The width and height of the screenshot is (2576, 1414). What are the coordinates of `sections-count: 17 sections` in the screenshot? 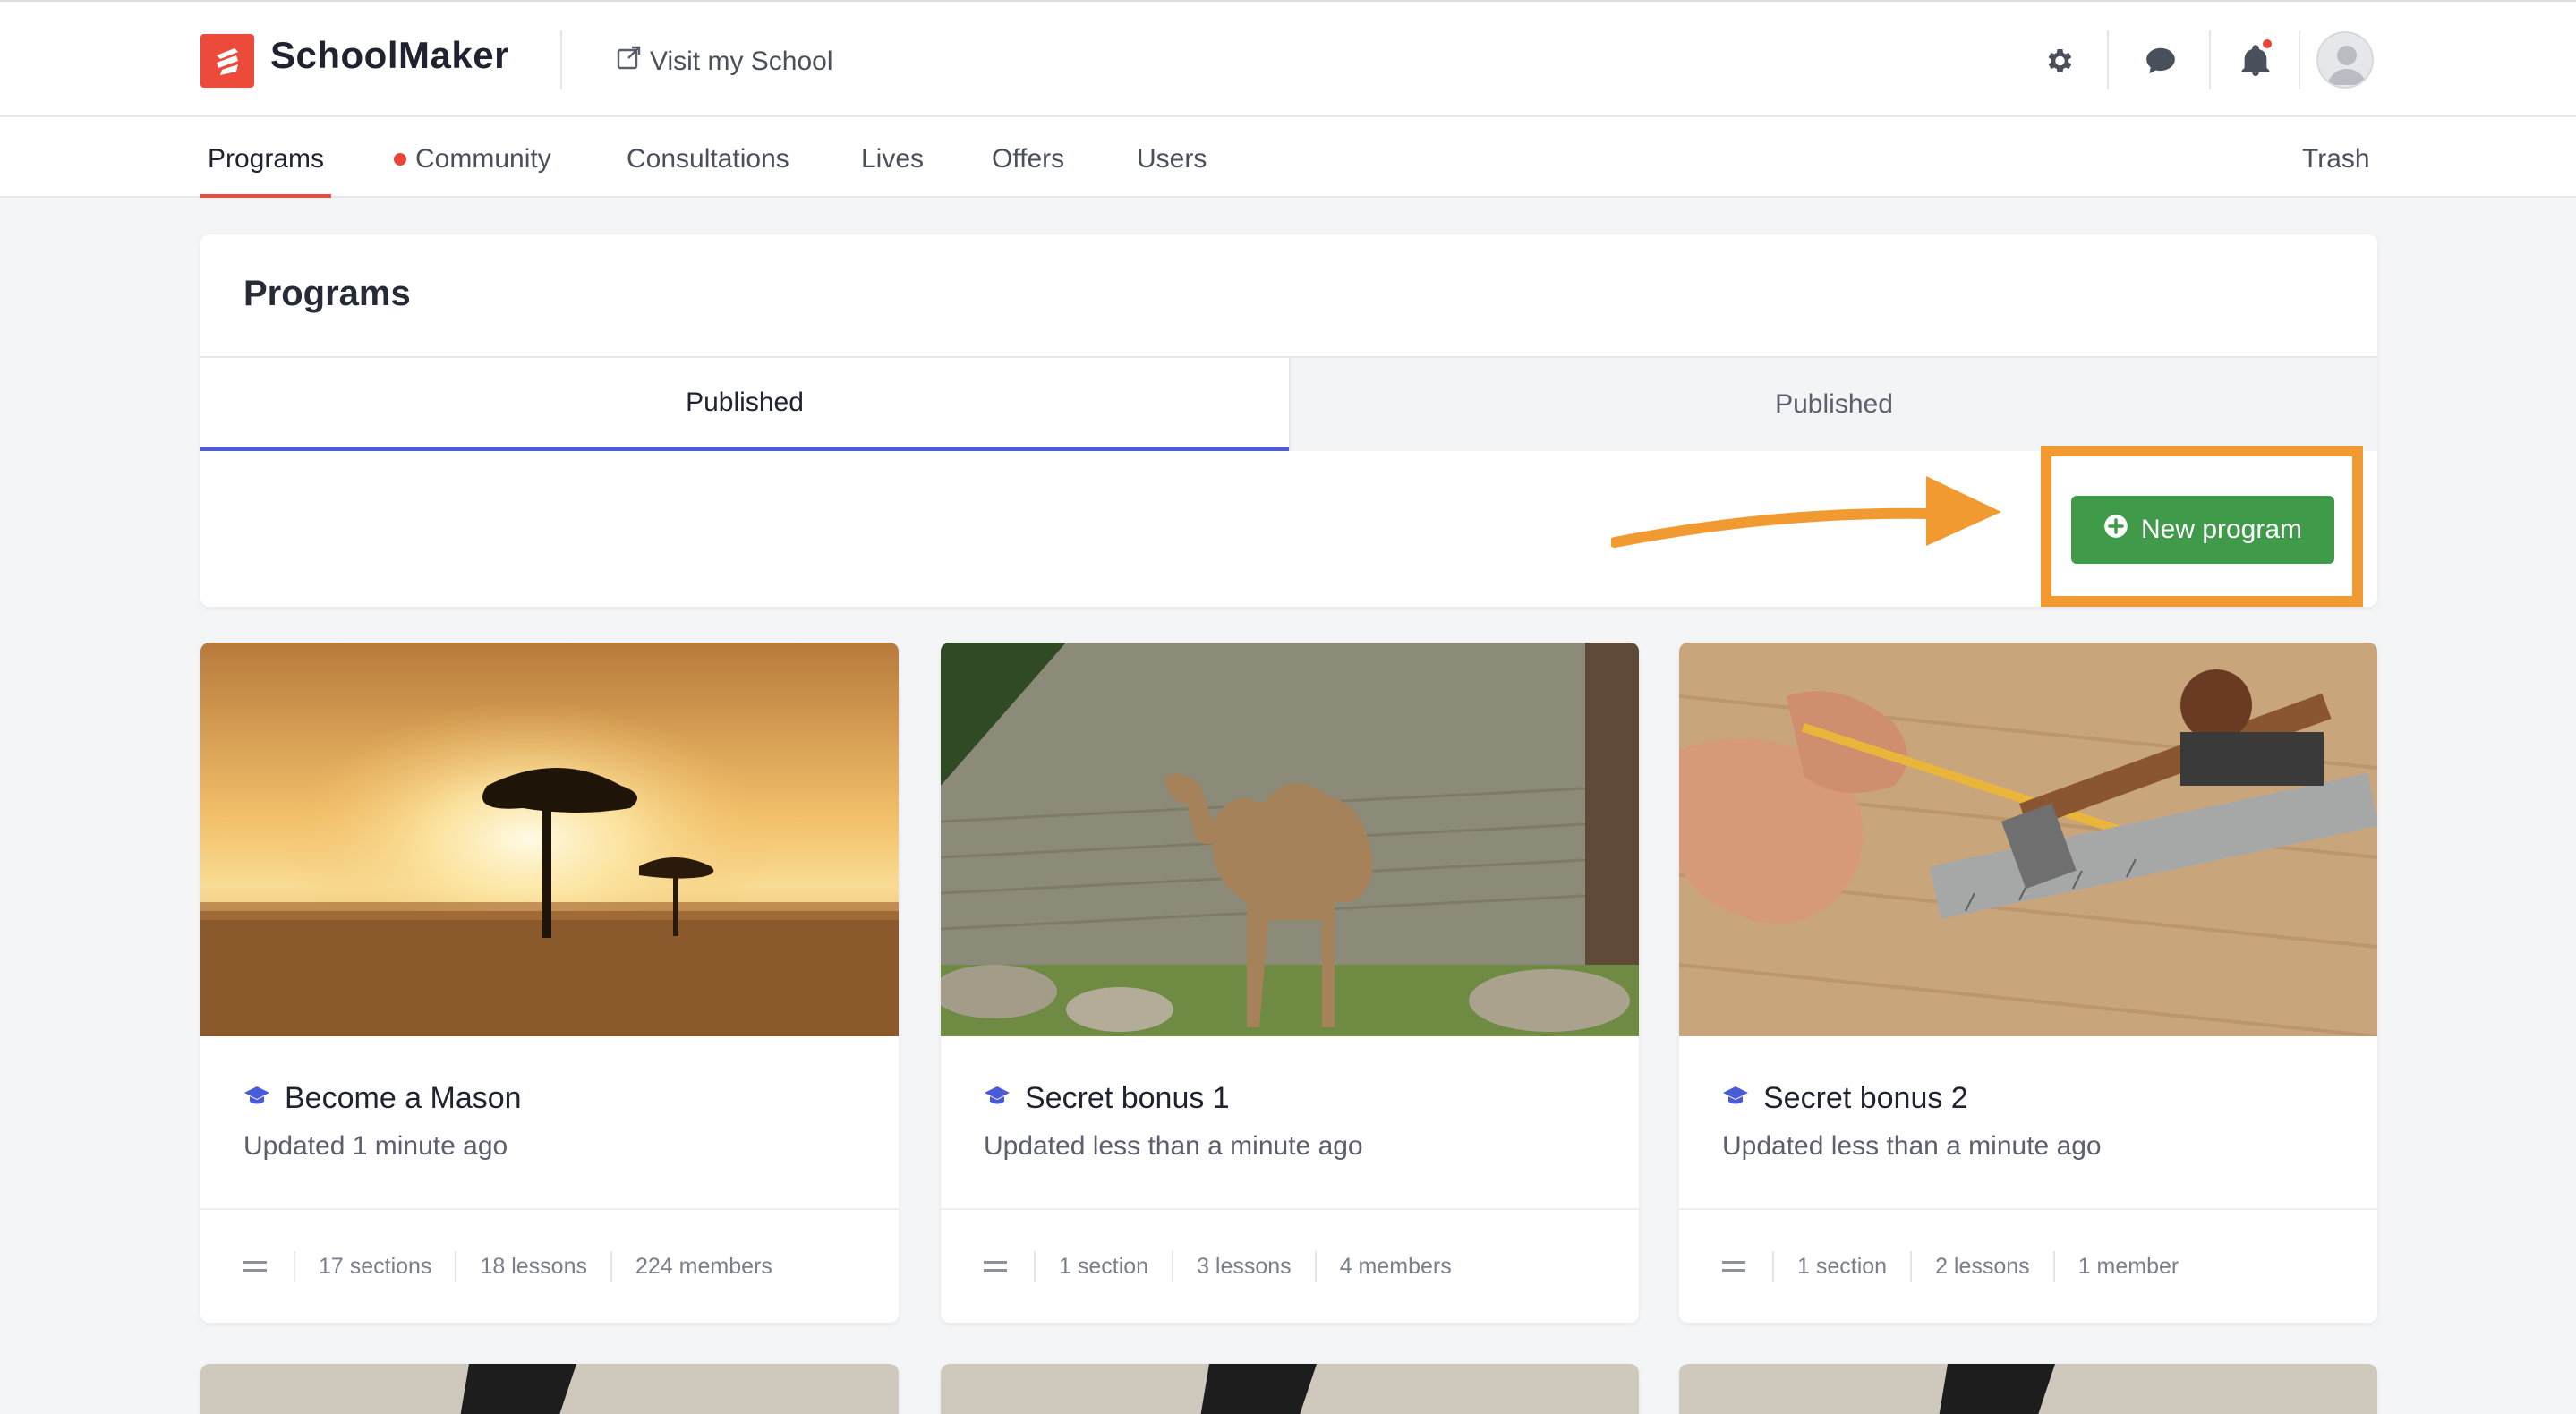 It's located at (375, 1266).